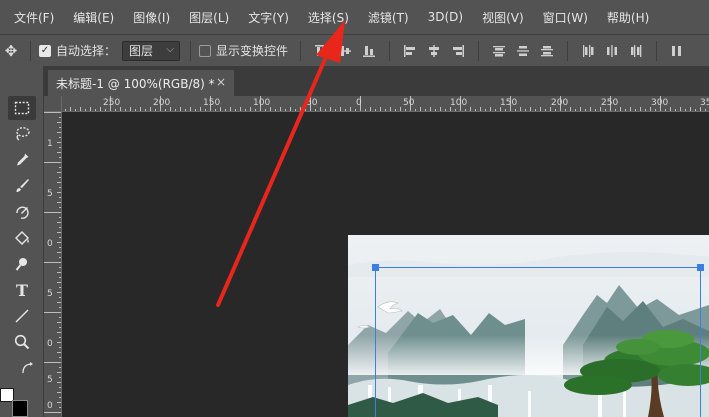  I want to click on transform-handle-top-left, so click(375, 267).